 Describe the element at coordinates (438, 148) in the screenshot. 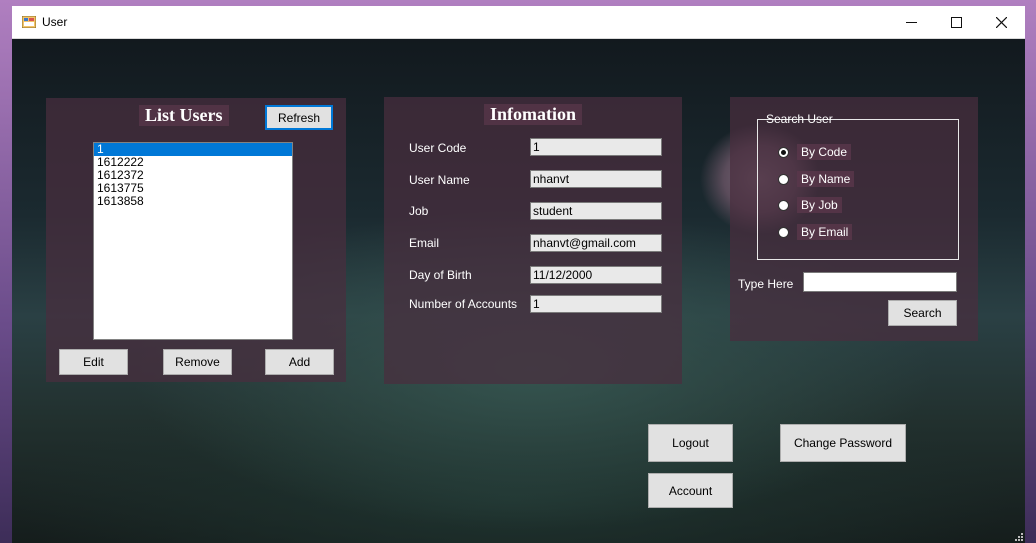

I see `user-code-label: User Code` at that location.